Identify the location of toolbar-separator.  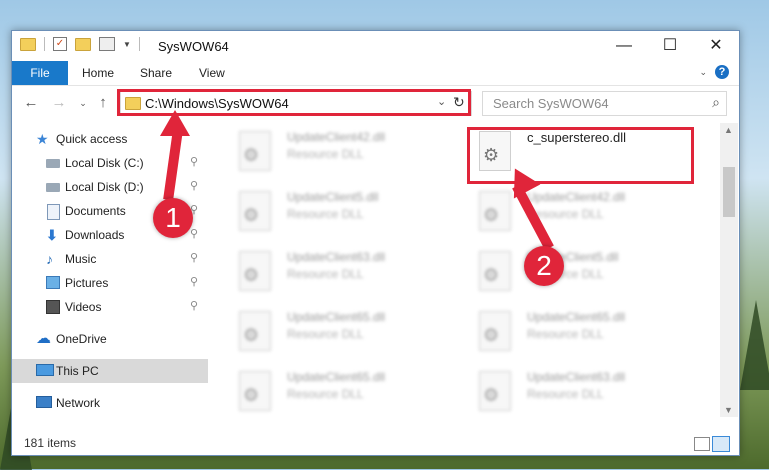
(44, 44).